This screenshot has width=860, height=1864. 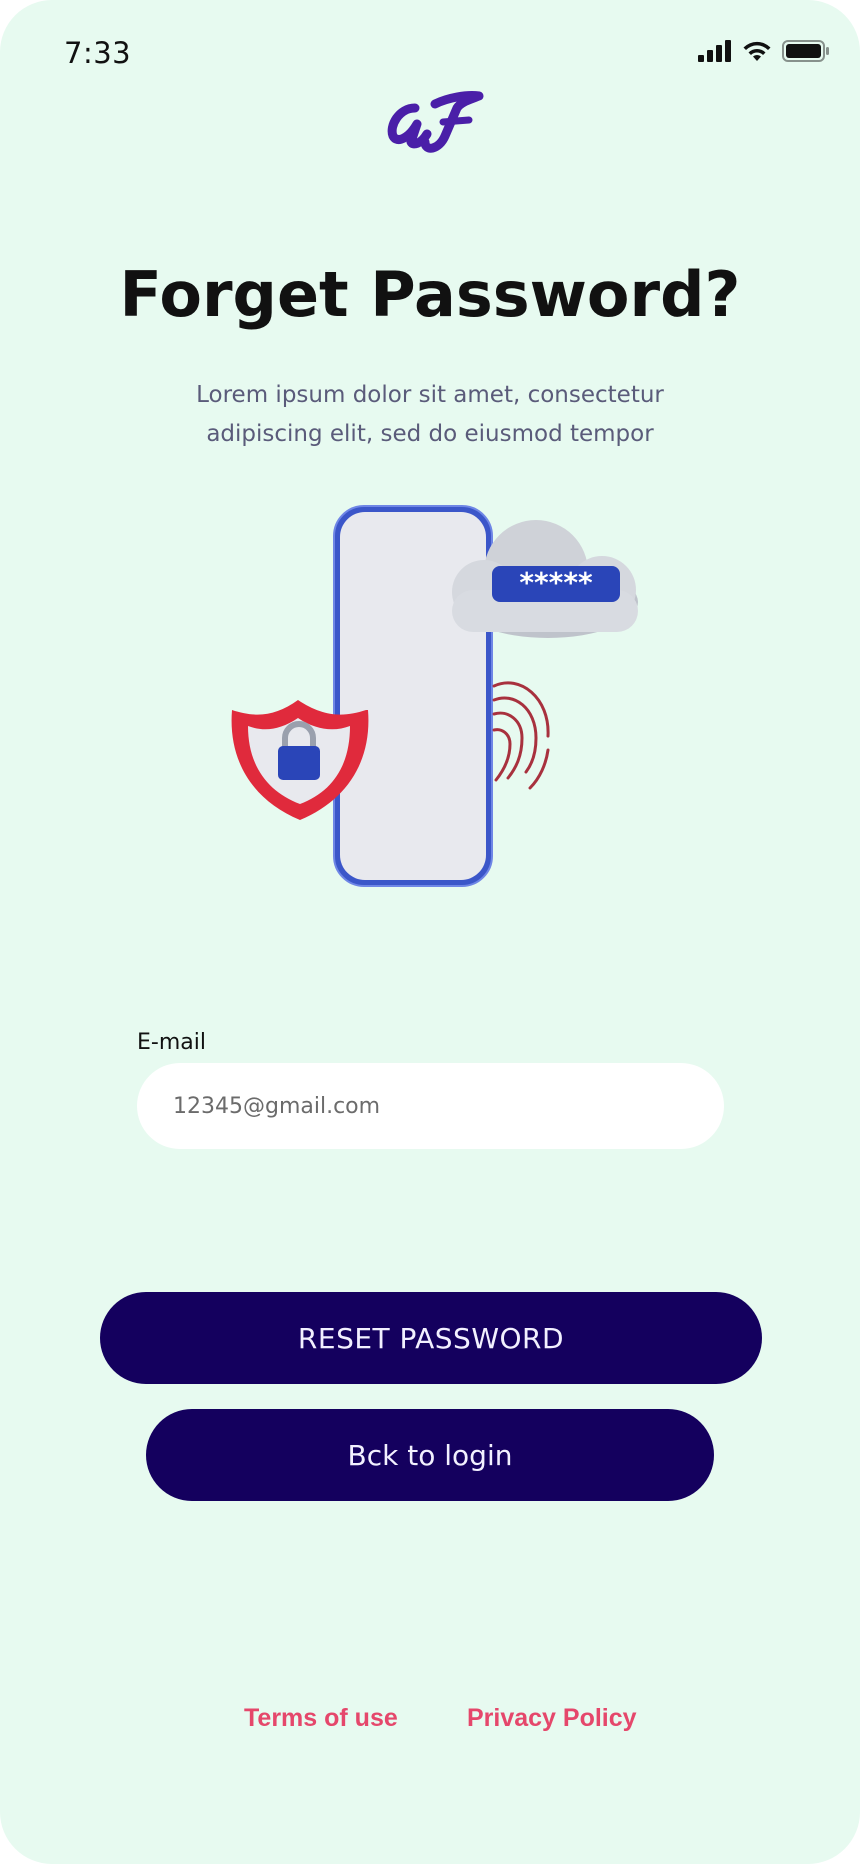 I want to click on privacy-policy-link: Privacy Policy, so click(x=552, y=1718).